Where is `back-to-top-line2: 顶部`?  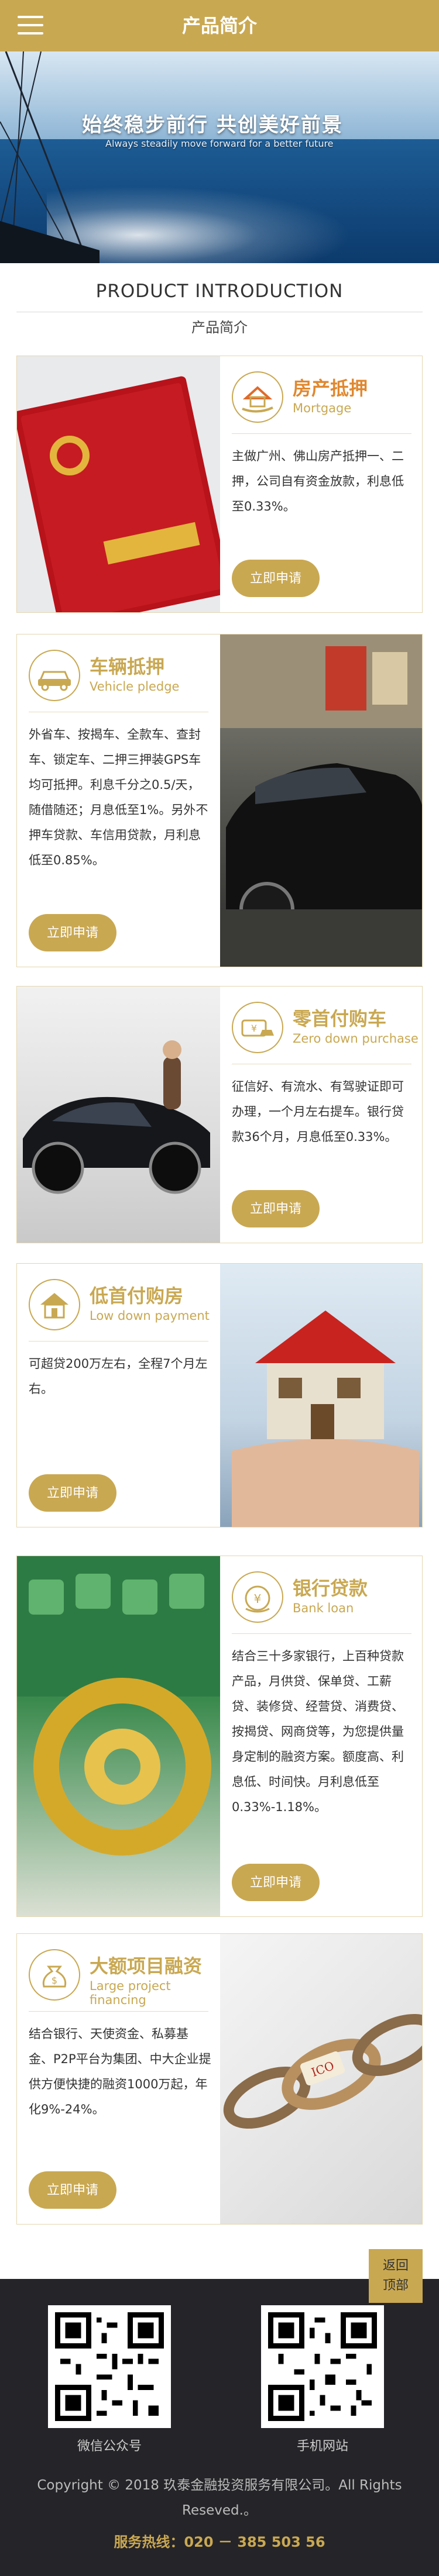
back-to-top-line2: 顶部 is located at coordinates (396, 2285).